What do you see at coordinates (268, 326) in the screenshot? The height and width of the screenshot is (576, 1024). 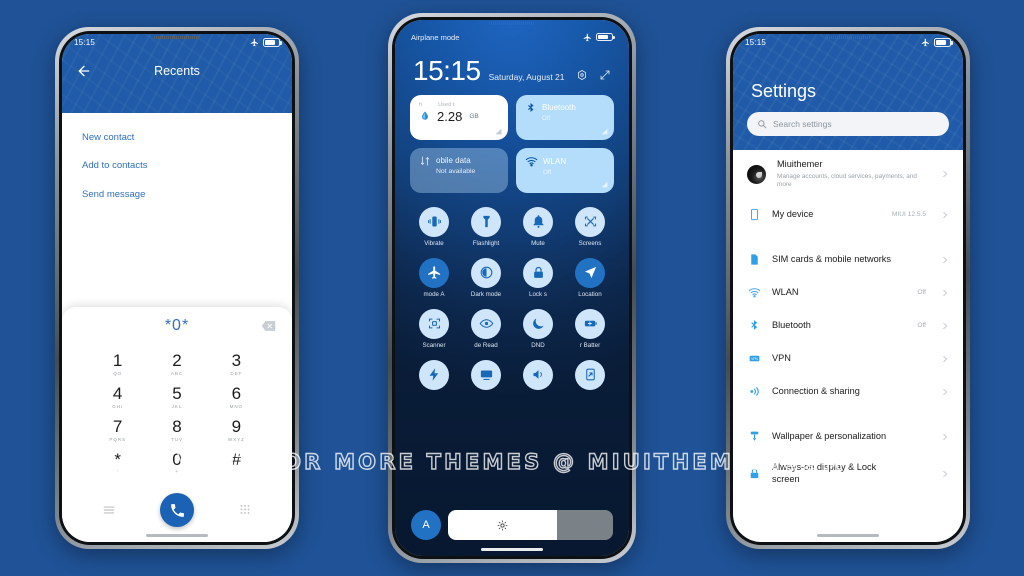 I see `backspace-icon` at bounding box center [268, 326].